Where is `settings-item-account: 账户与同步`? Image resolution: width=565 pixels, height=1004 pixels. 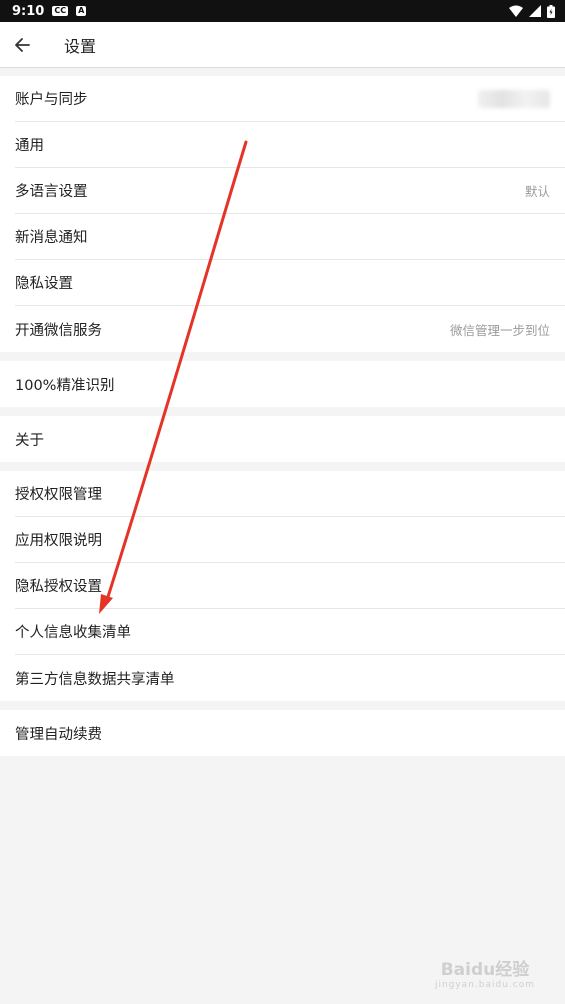 settings-item-account: 账户与同步 is located at coordinates (290, 99).